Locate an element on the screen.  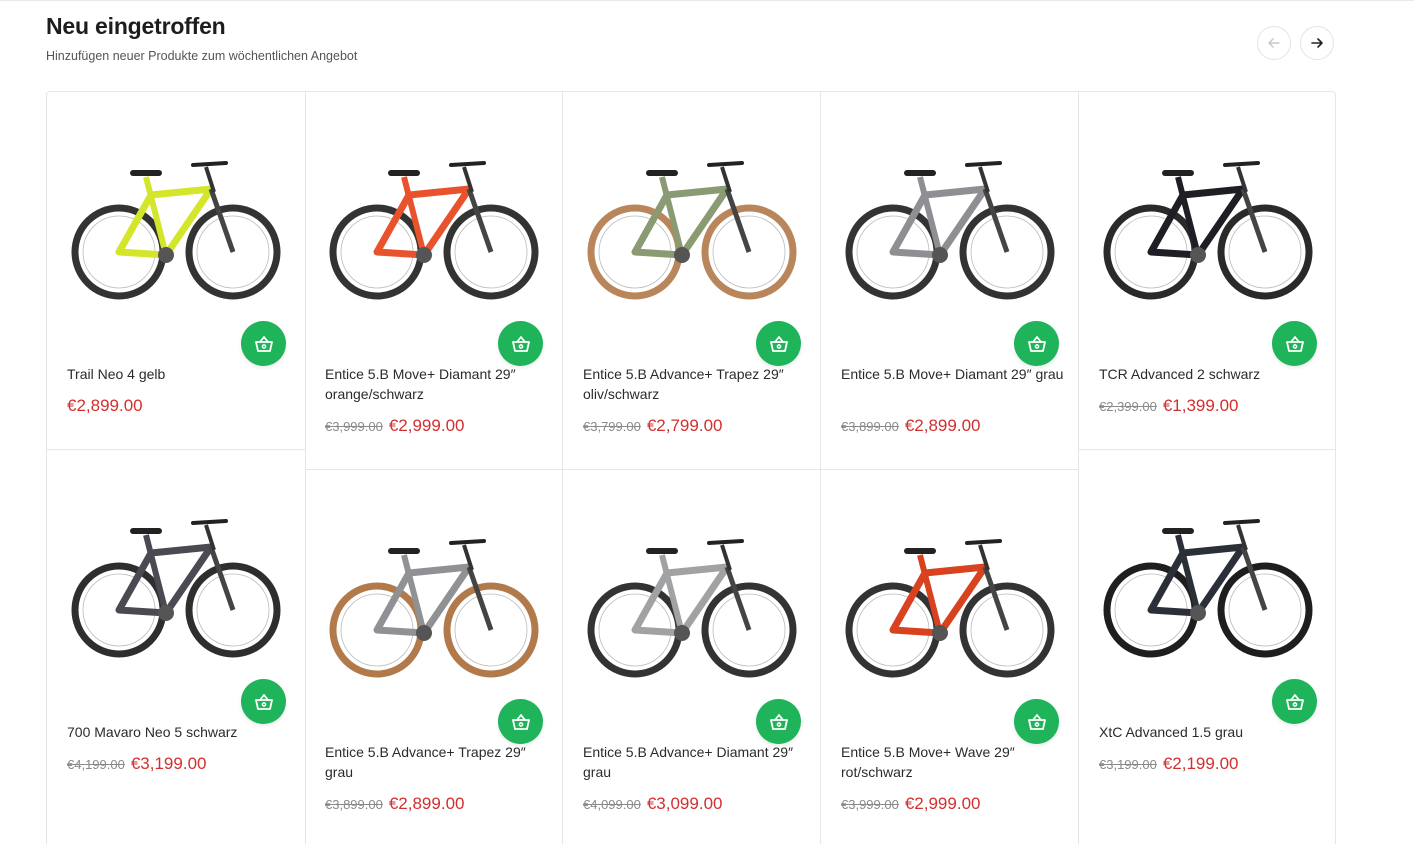
current-price: €1,399.00 is located at coordinates (1200, 405).